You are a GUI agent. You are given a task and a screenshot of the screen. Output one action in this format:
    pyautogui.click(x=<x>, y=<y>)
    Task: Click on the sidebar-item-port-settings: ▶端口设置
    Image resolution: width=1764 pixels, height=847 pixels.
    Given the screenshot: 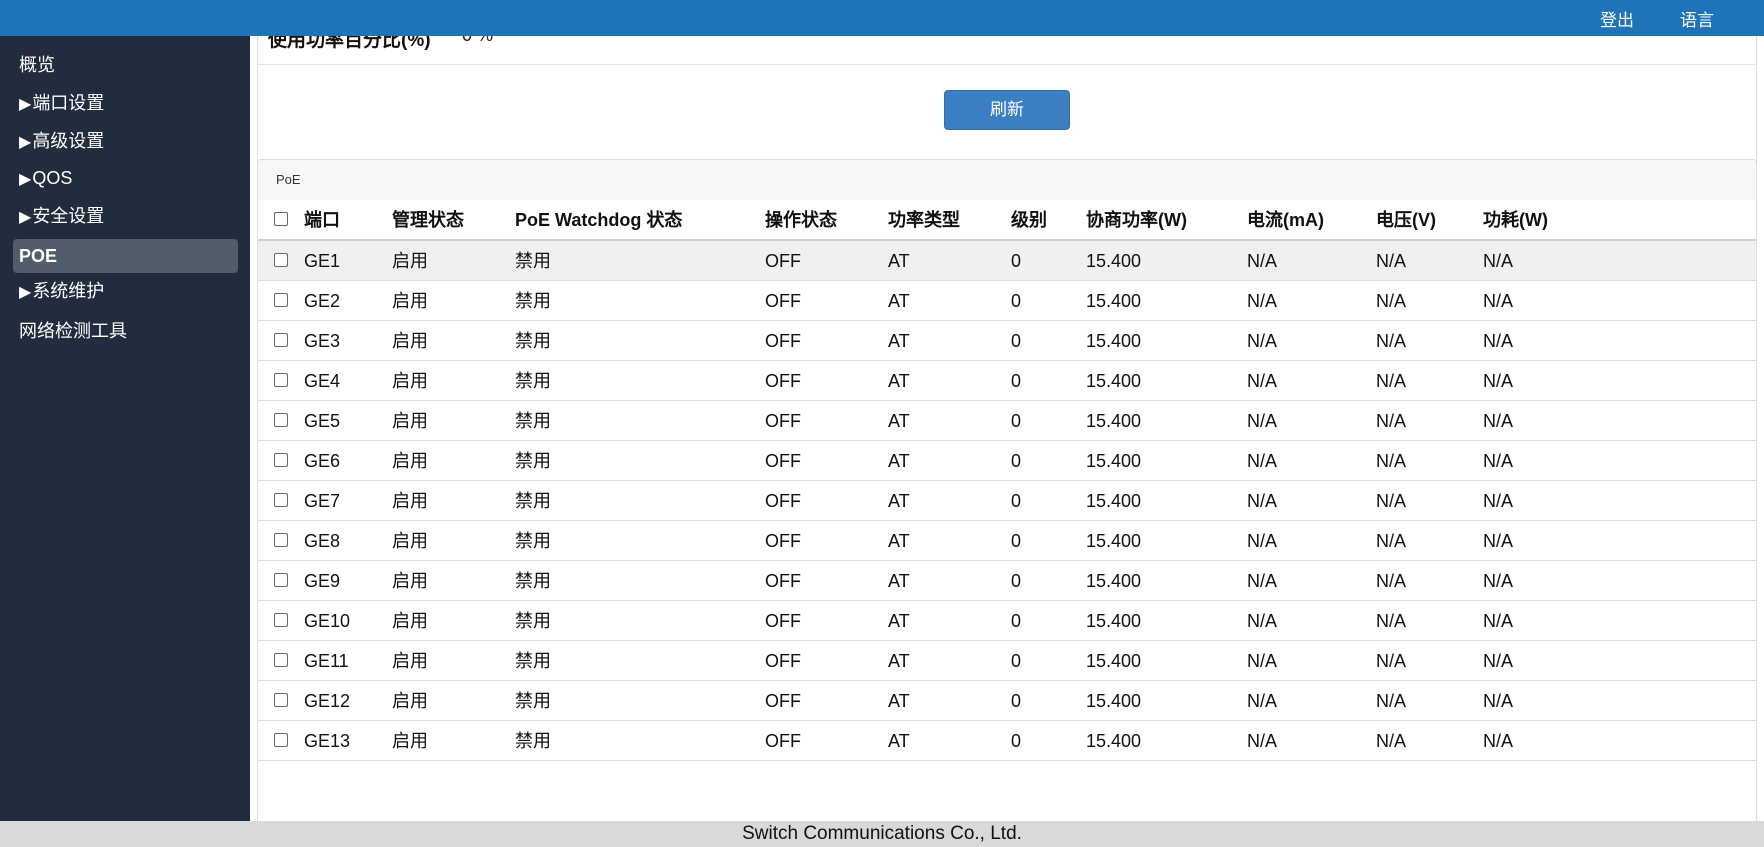 What is the action you would take?
    pyautogui.click(x=125, y=103)
    